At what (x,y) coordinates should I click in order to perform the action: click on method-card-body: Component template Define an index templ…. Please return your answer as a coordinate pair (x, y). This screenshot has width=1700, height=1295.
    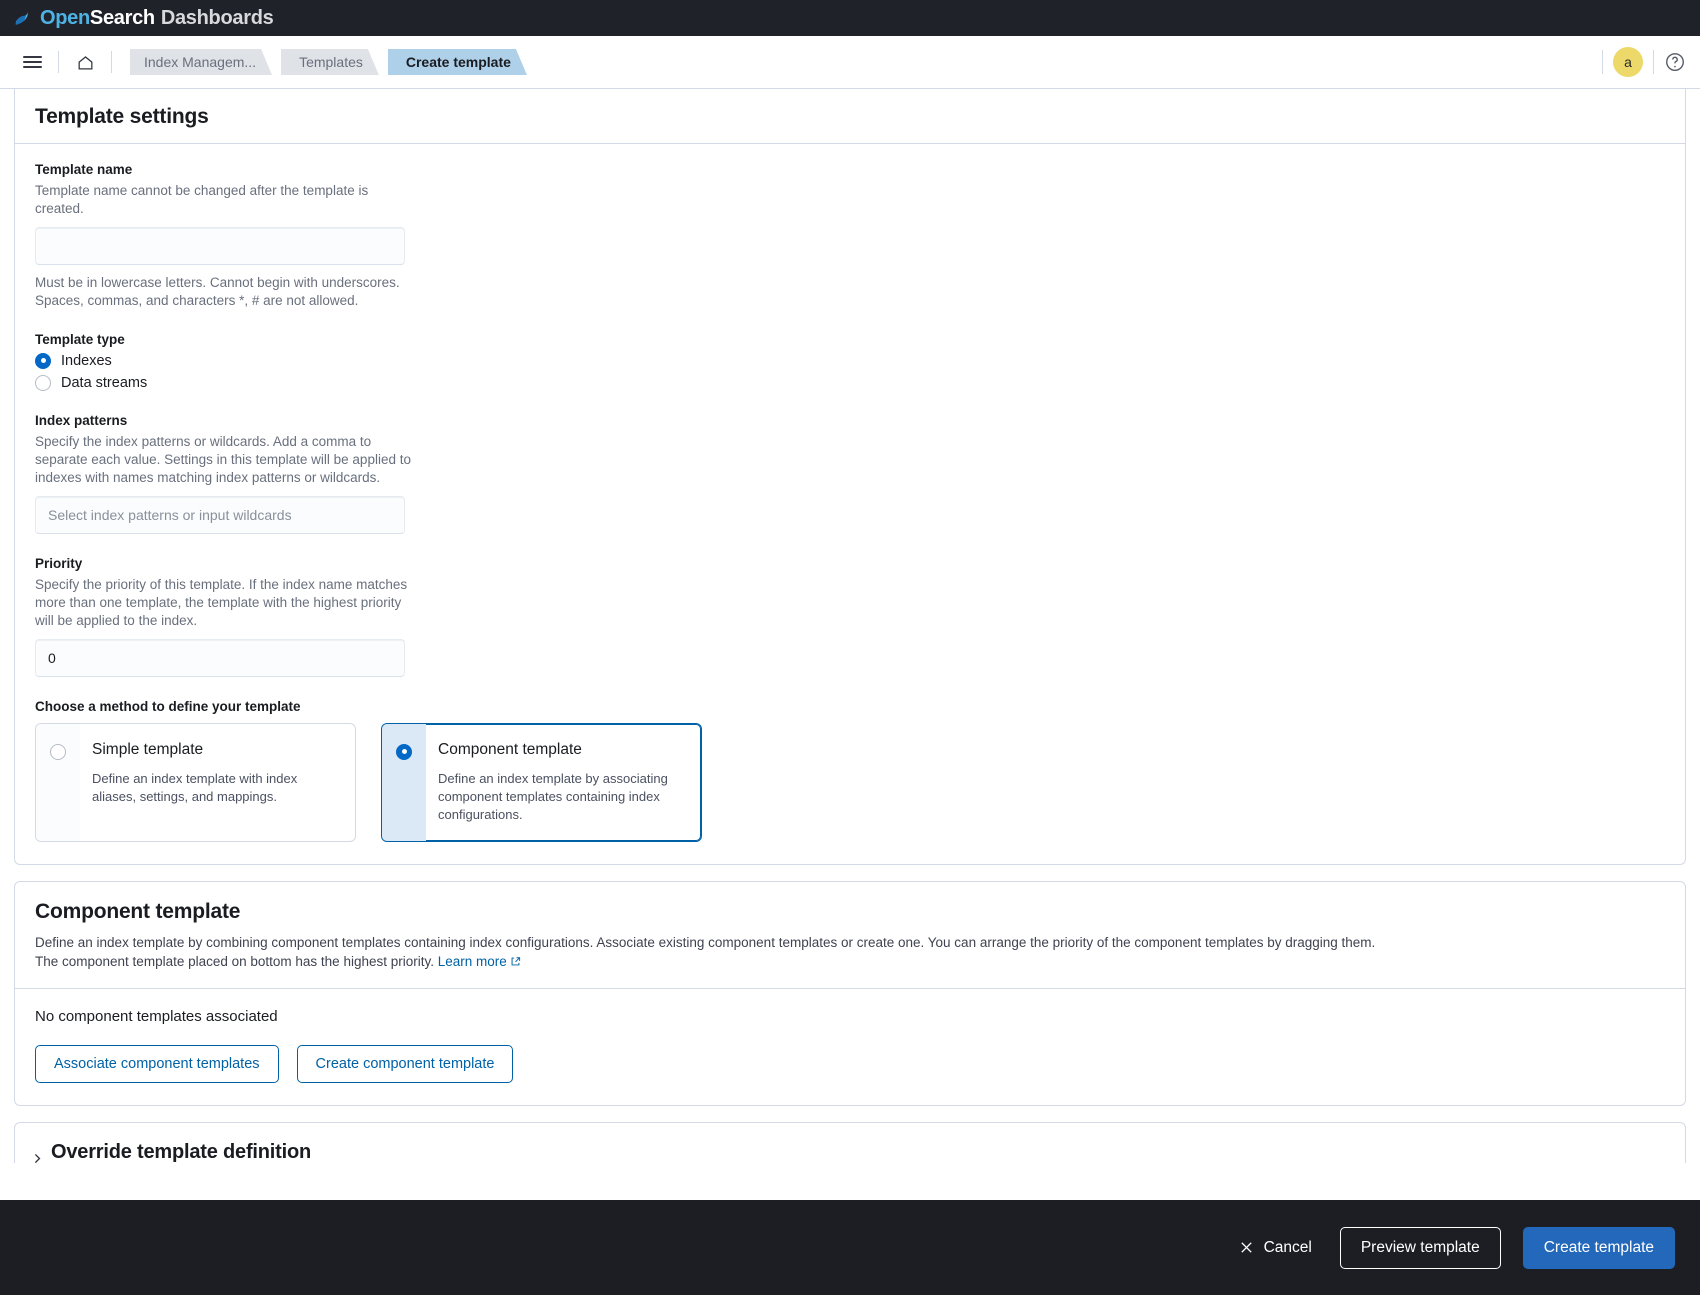
    Looking at the image, I should click on (563, 782).